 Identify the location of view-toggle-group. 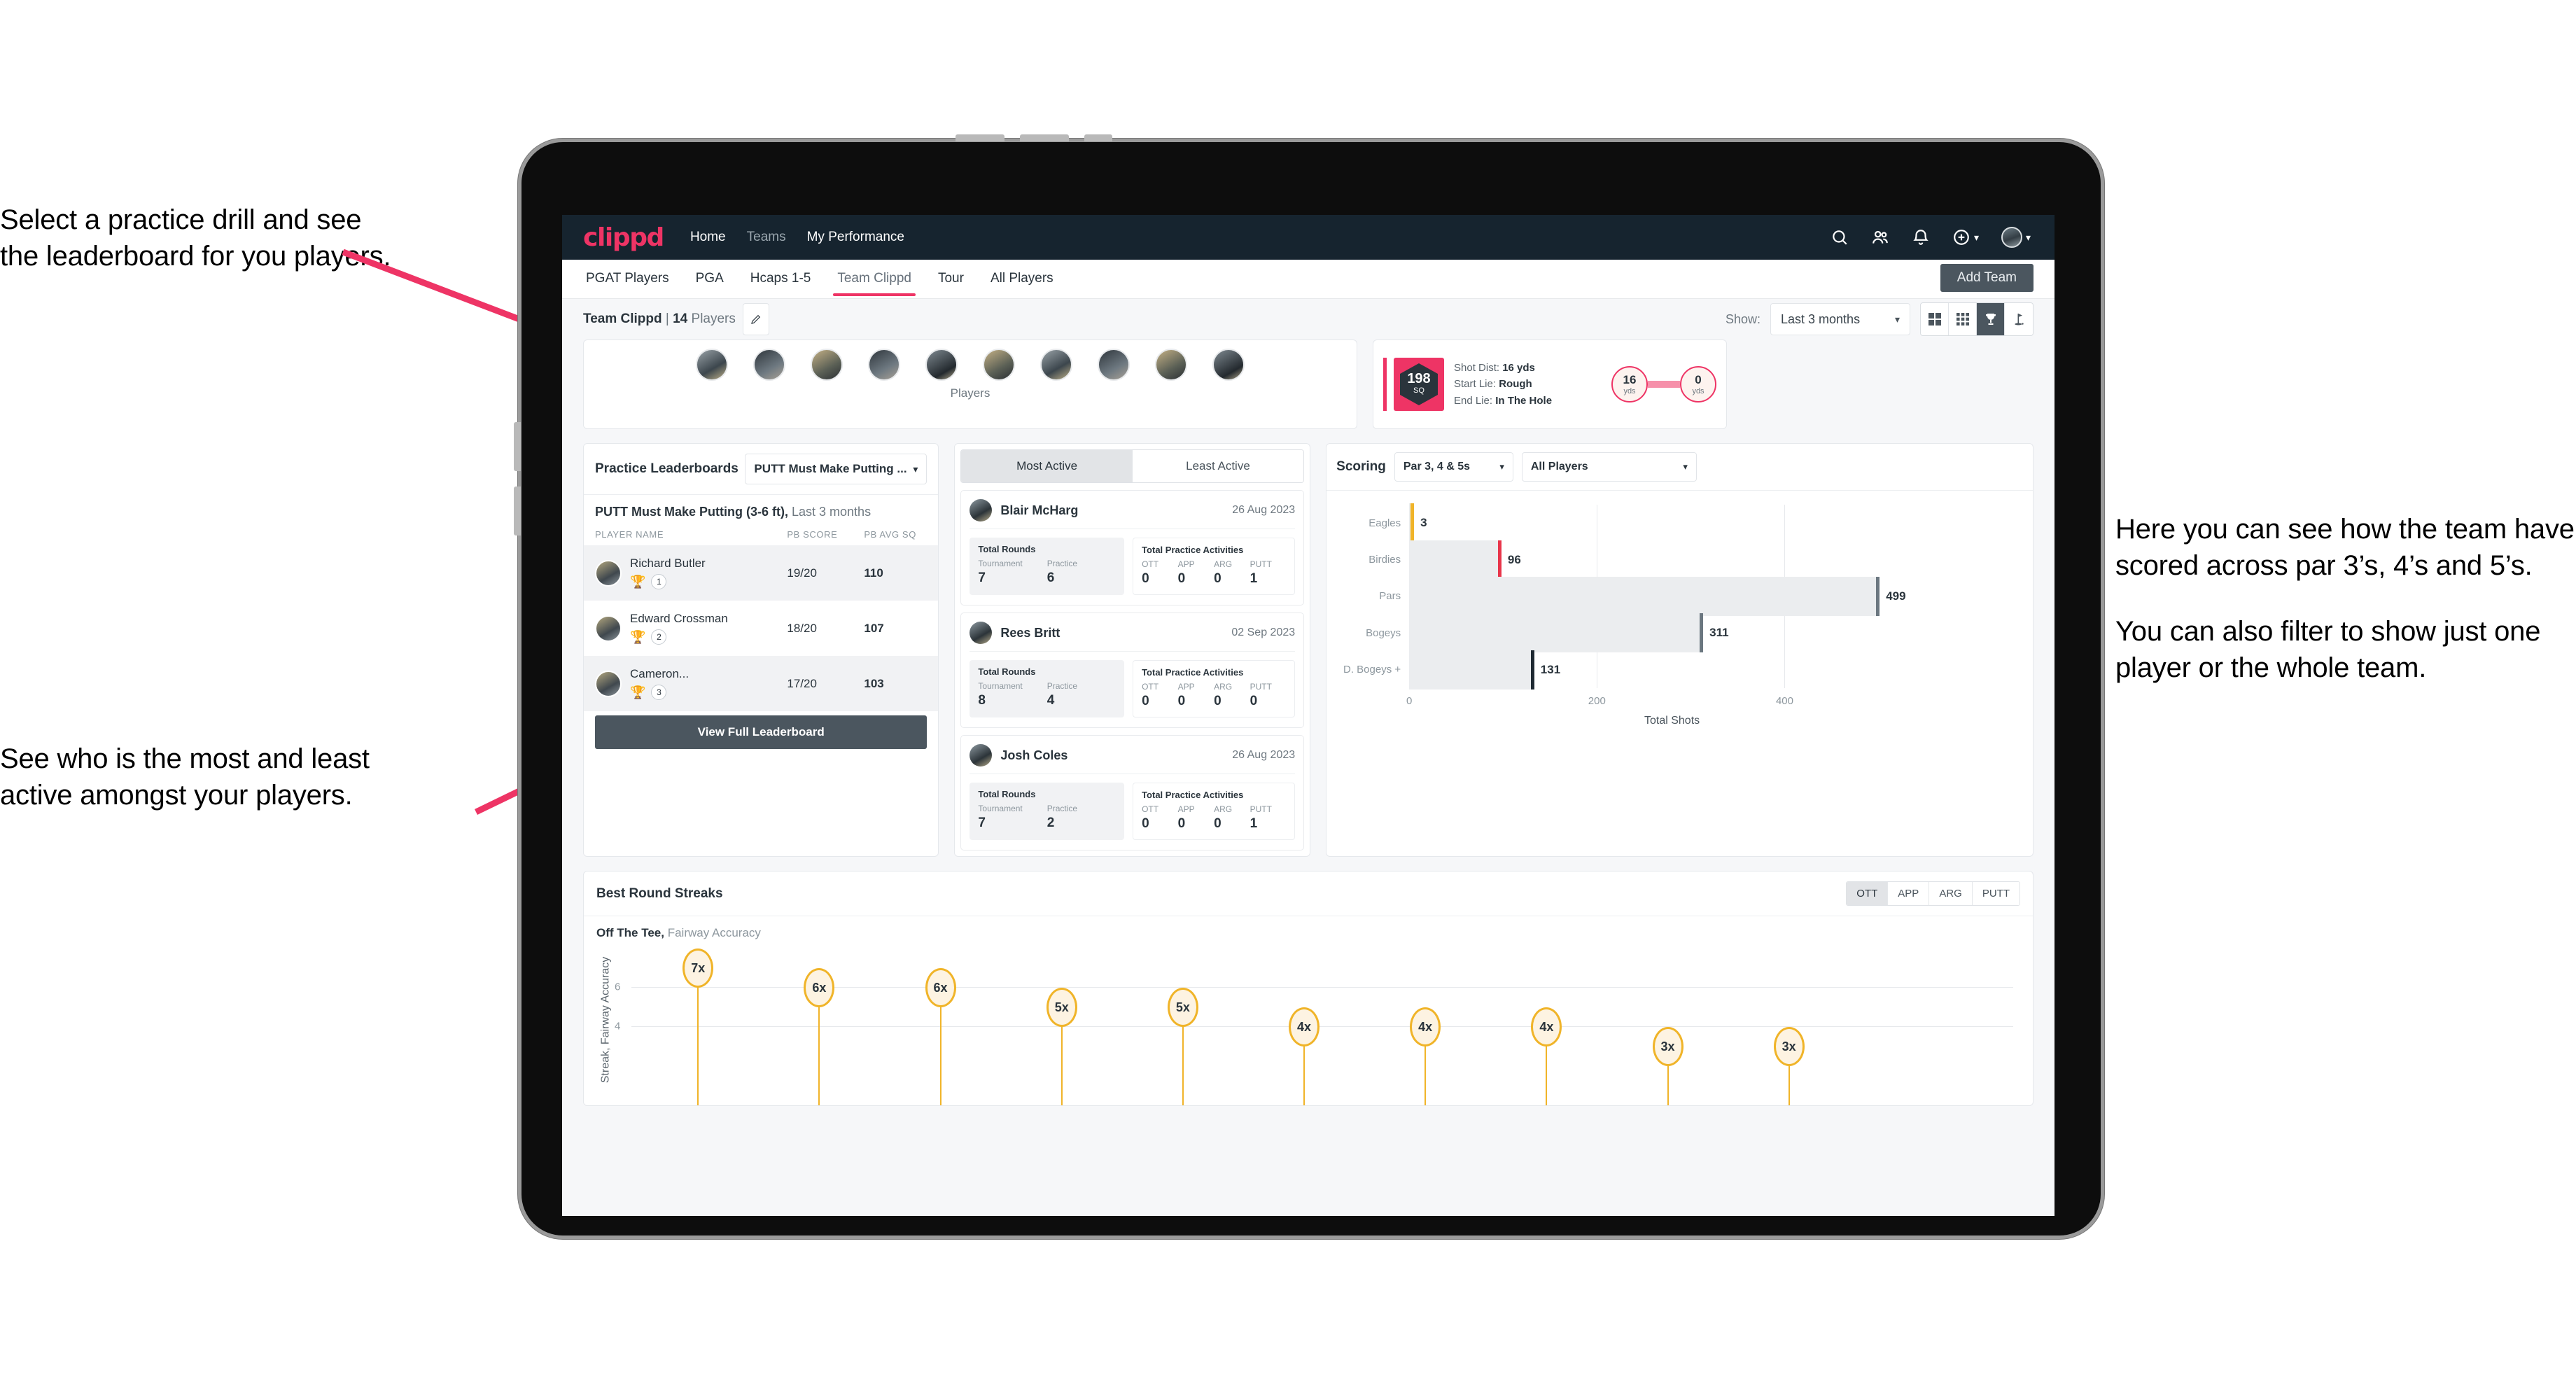
(1976, 319).